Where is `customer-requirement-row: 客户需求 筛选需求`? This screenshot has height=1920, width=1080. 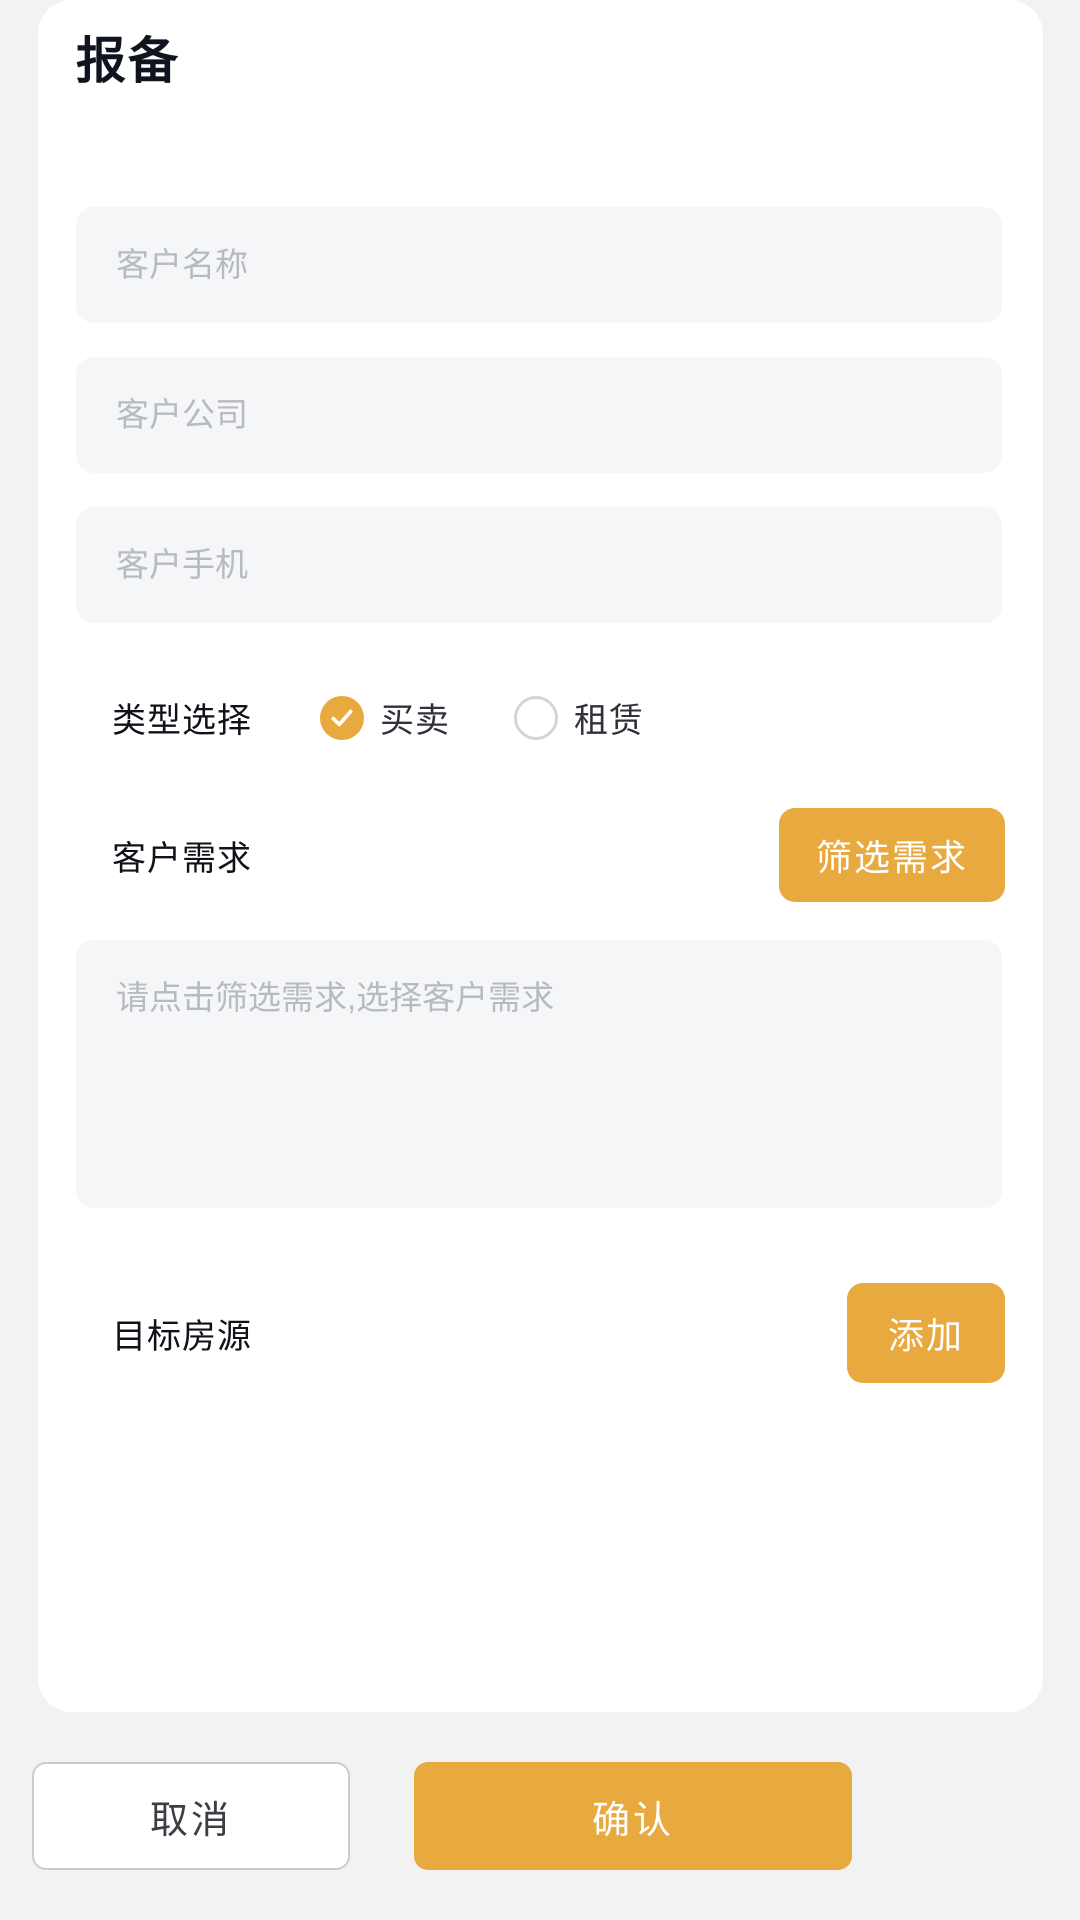 customer-requirement-row: 客户需求 筛选需求 is located at coordinates (540, 855).